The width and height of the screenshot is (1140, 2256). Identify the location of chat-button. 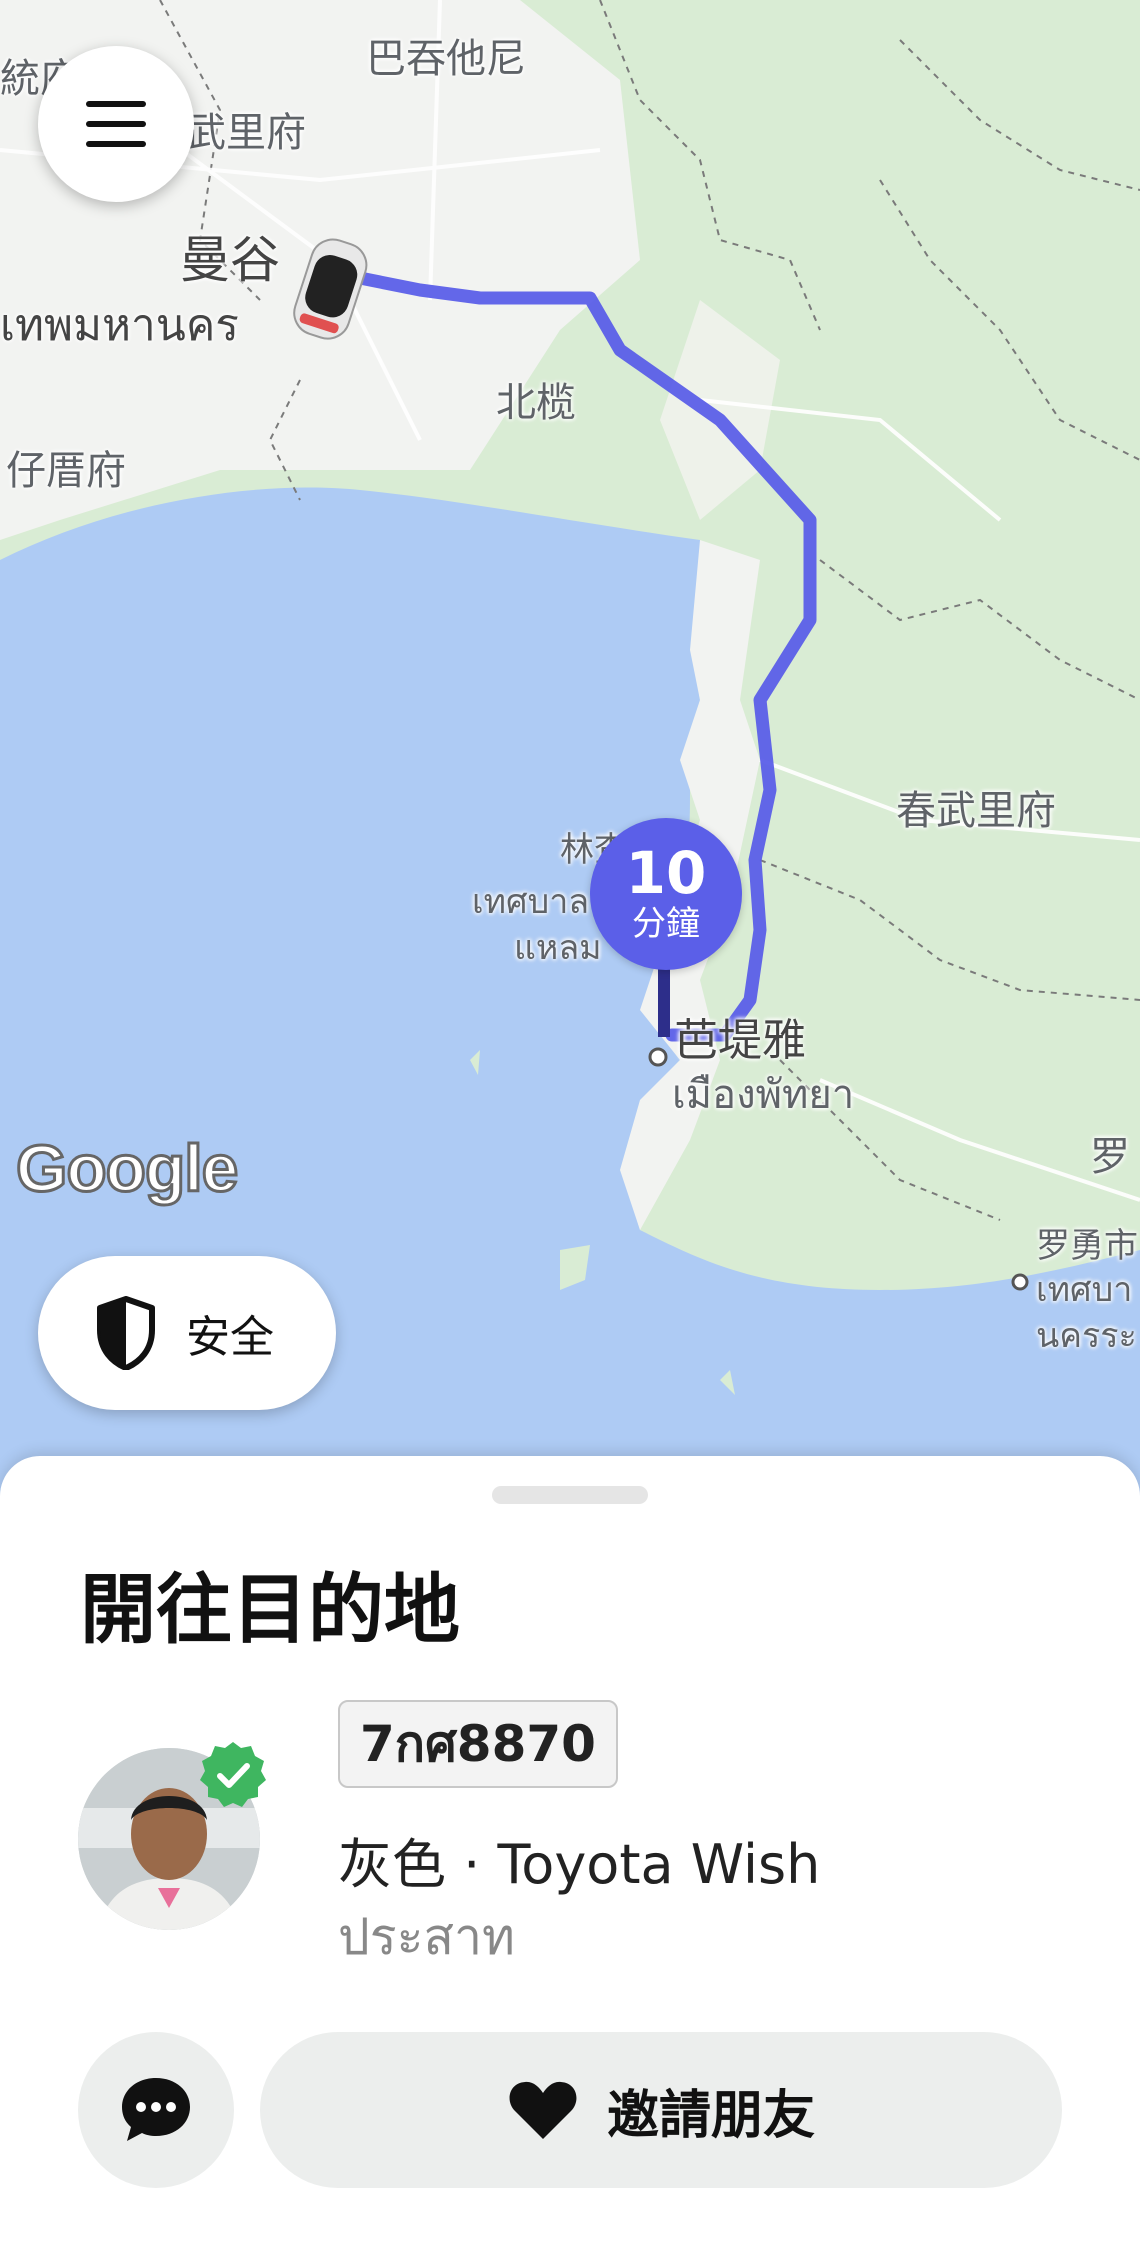
(156, 2110).